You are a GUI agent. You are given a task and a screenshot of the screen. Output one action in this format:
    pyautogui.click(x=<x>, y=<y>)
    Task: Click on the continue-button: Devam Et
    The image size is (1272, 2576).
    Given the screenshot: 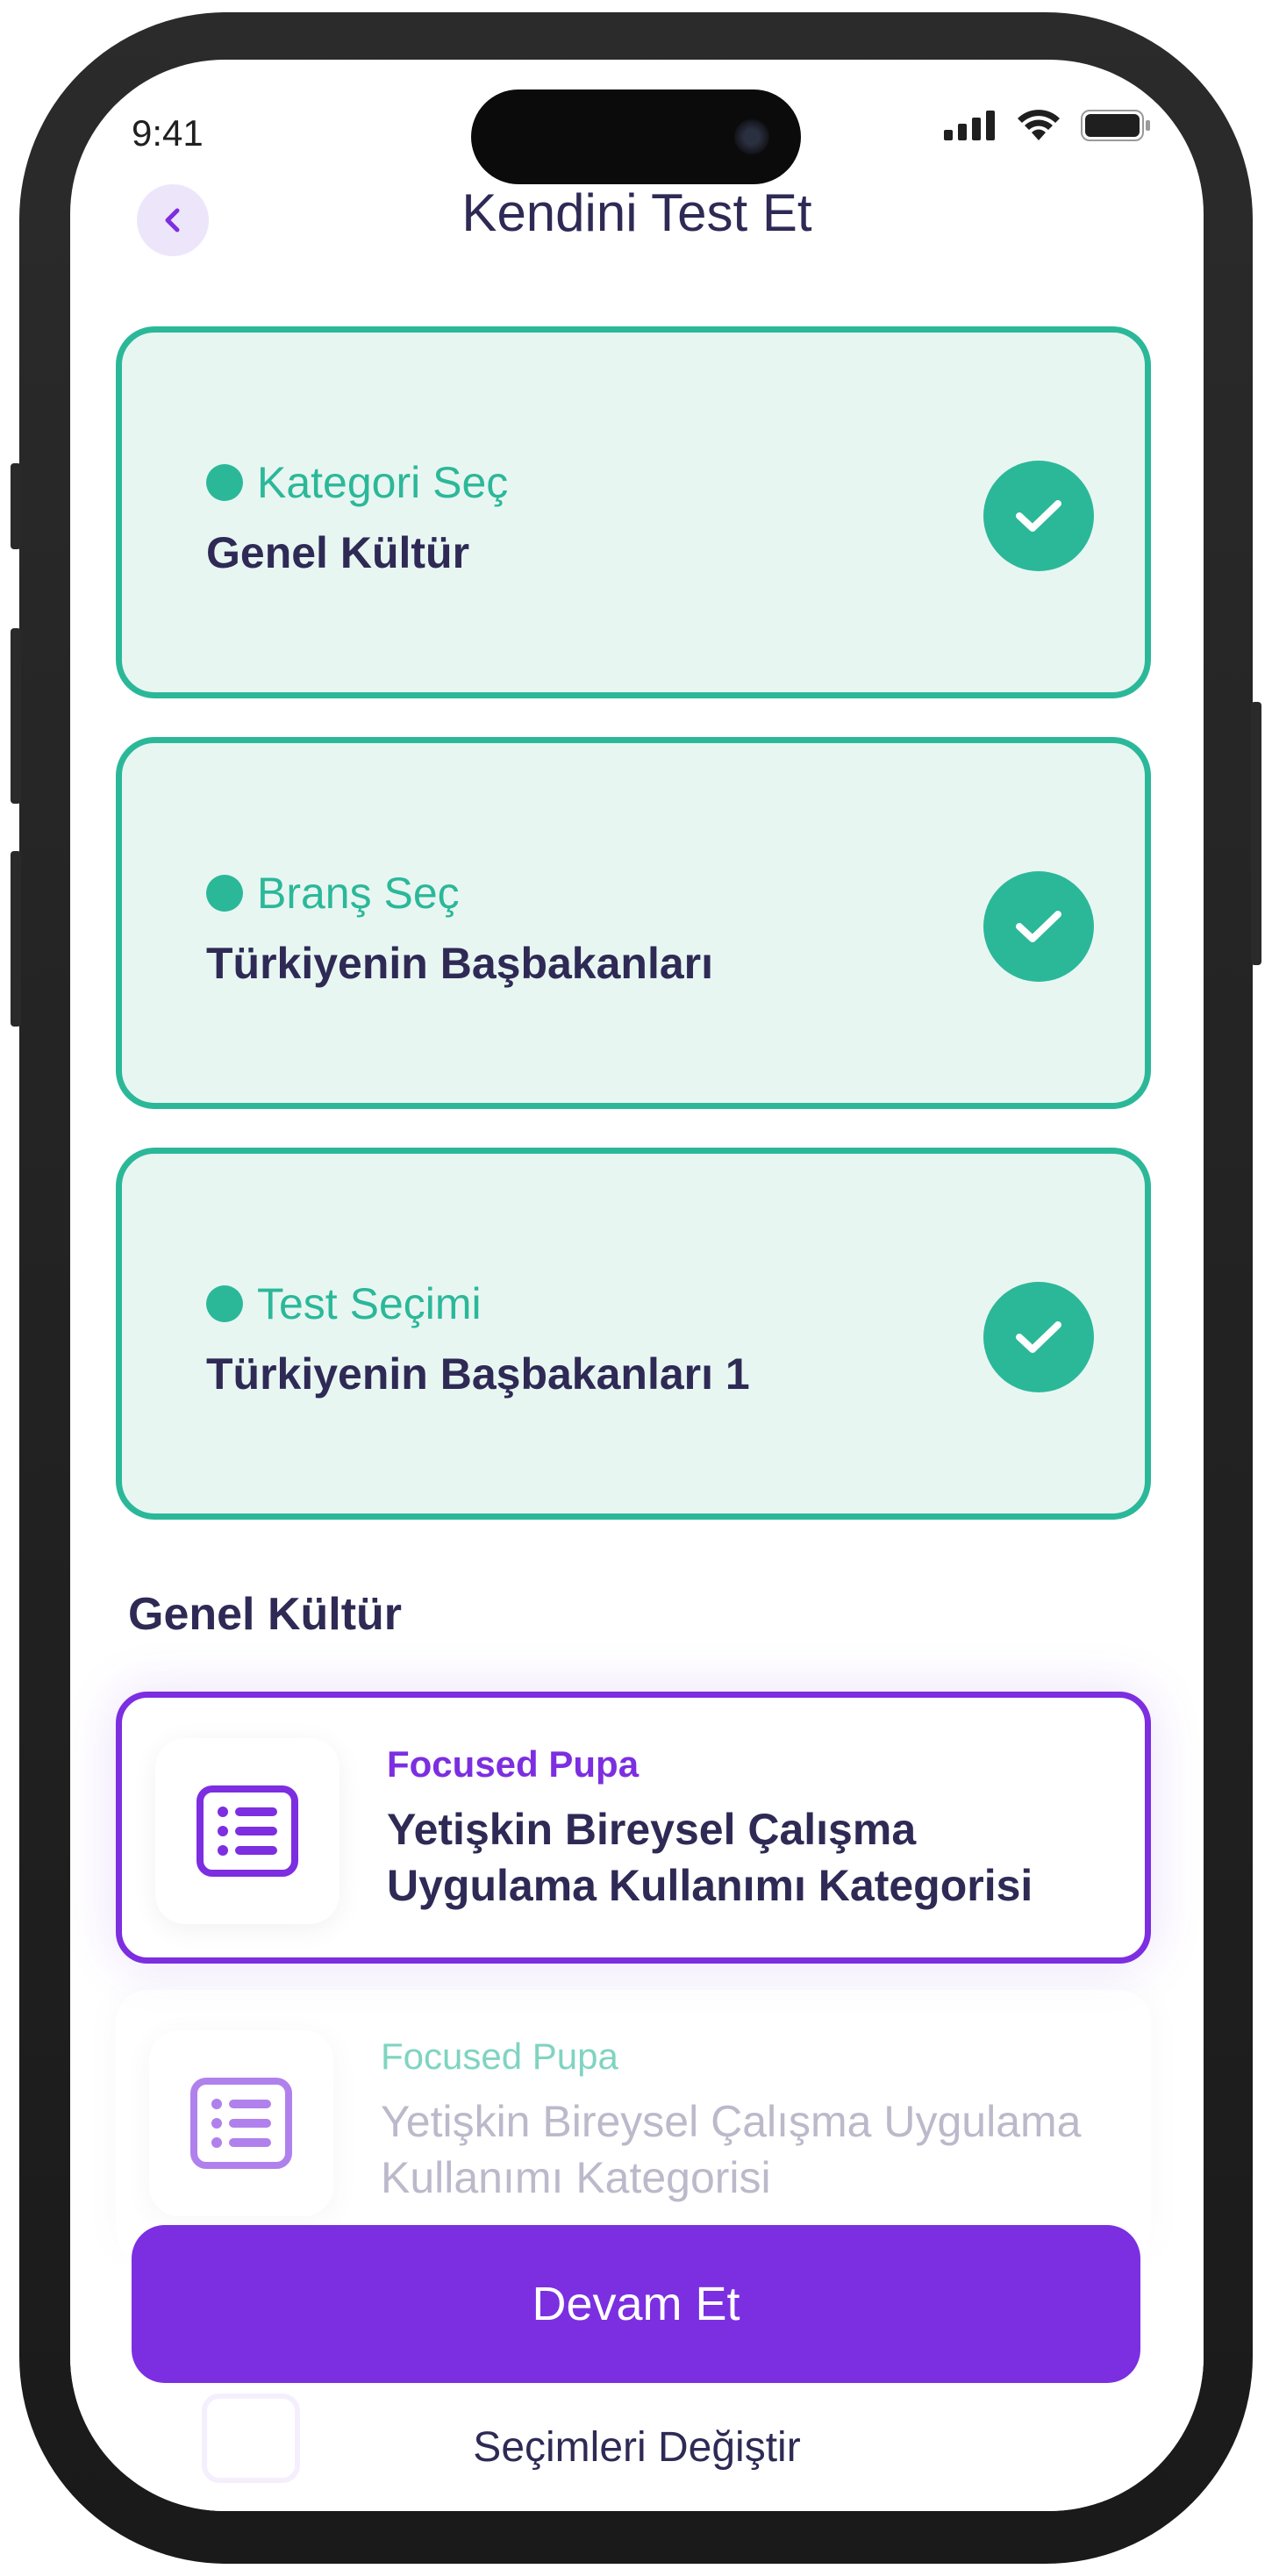 What is the action you would take?
    pyautogui.click(x=636, y=2304)
    